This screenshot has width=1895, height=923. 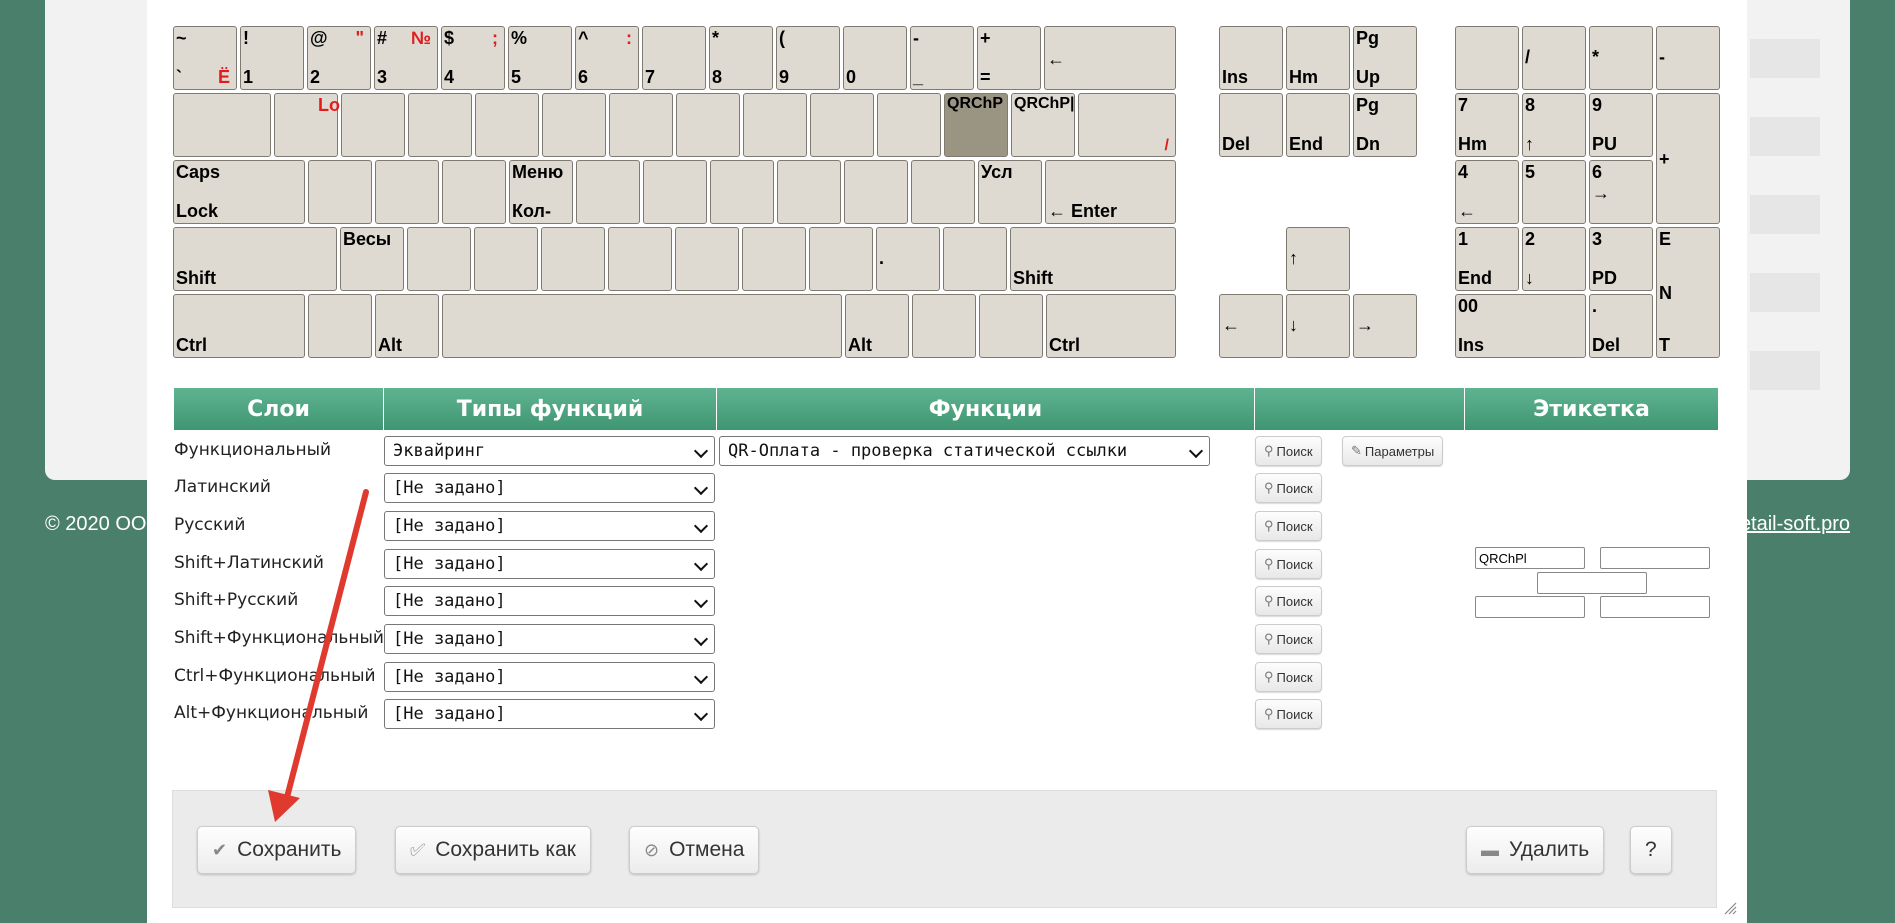 I want to click on key-end: End, so click(x=1318, y=125).